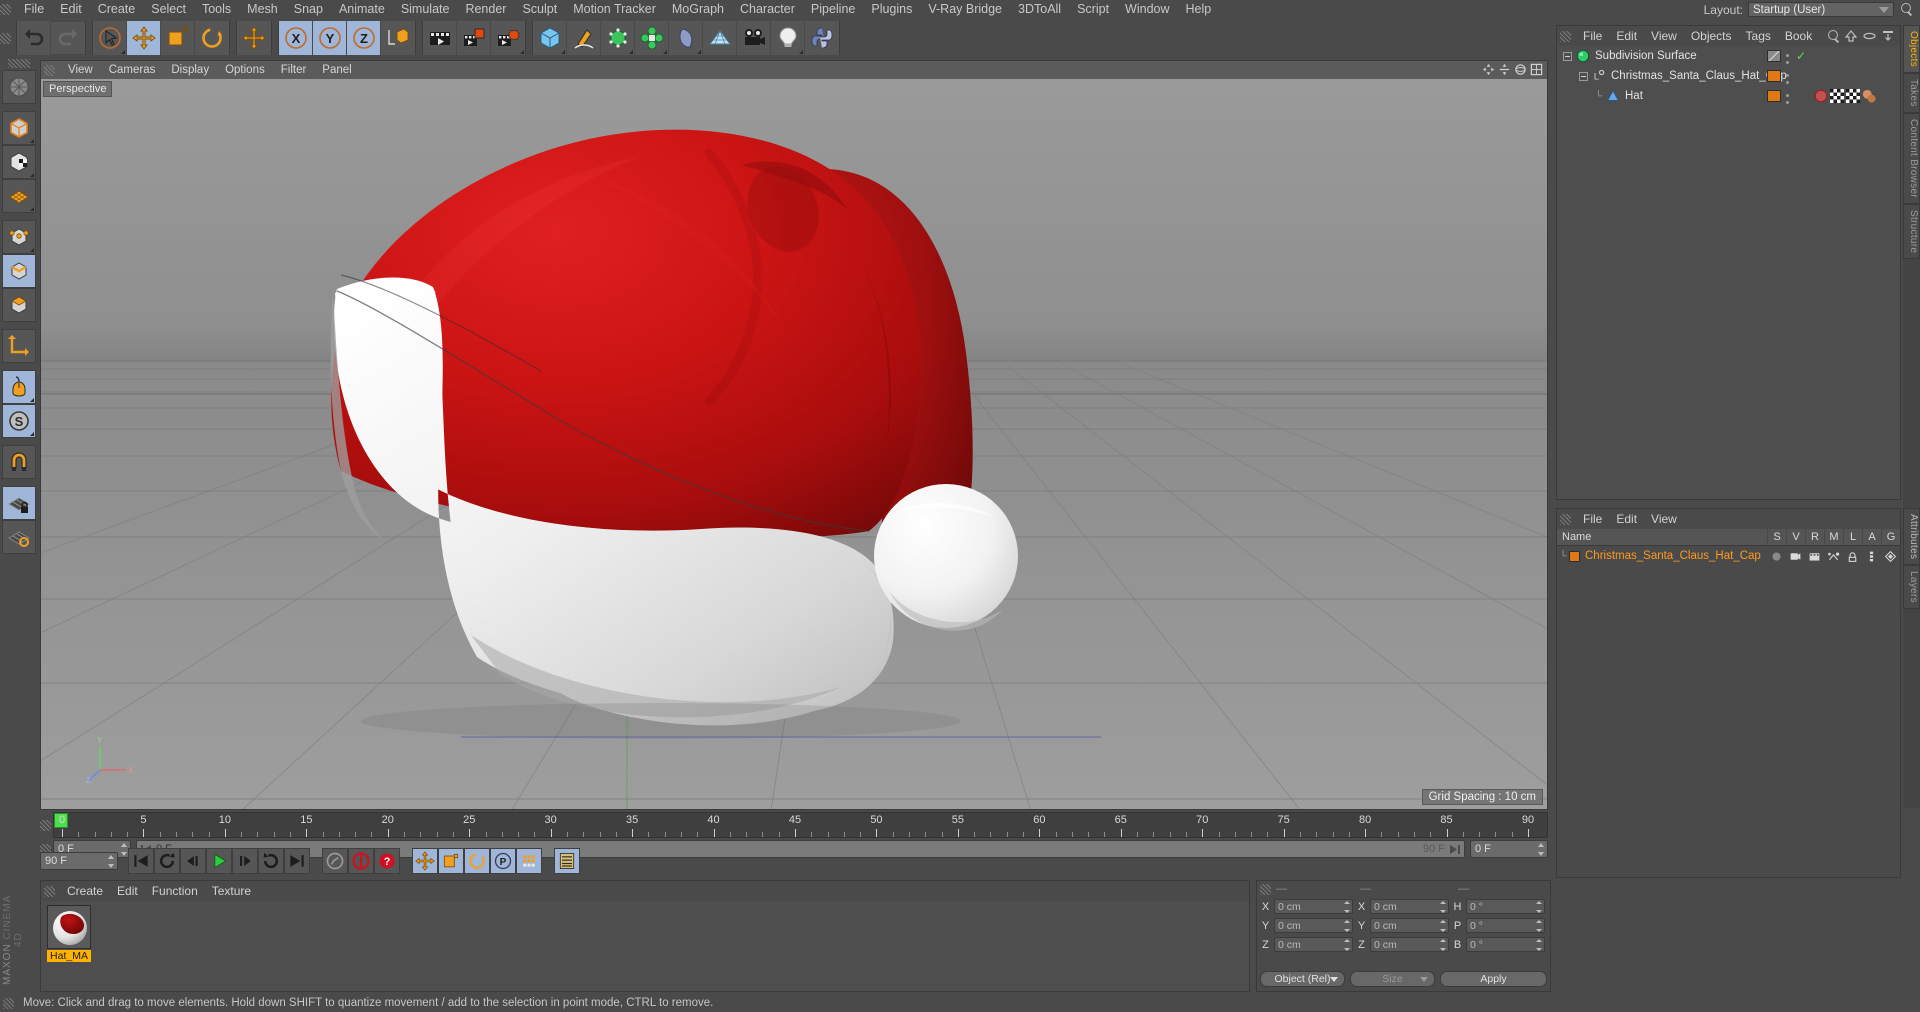 The height and width of the screenshot is (1012, 1920). I want to click on size-y-input-spinner, so click(1443, 926).